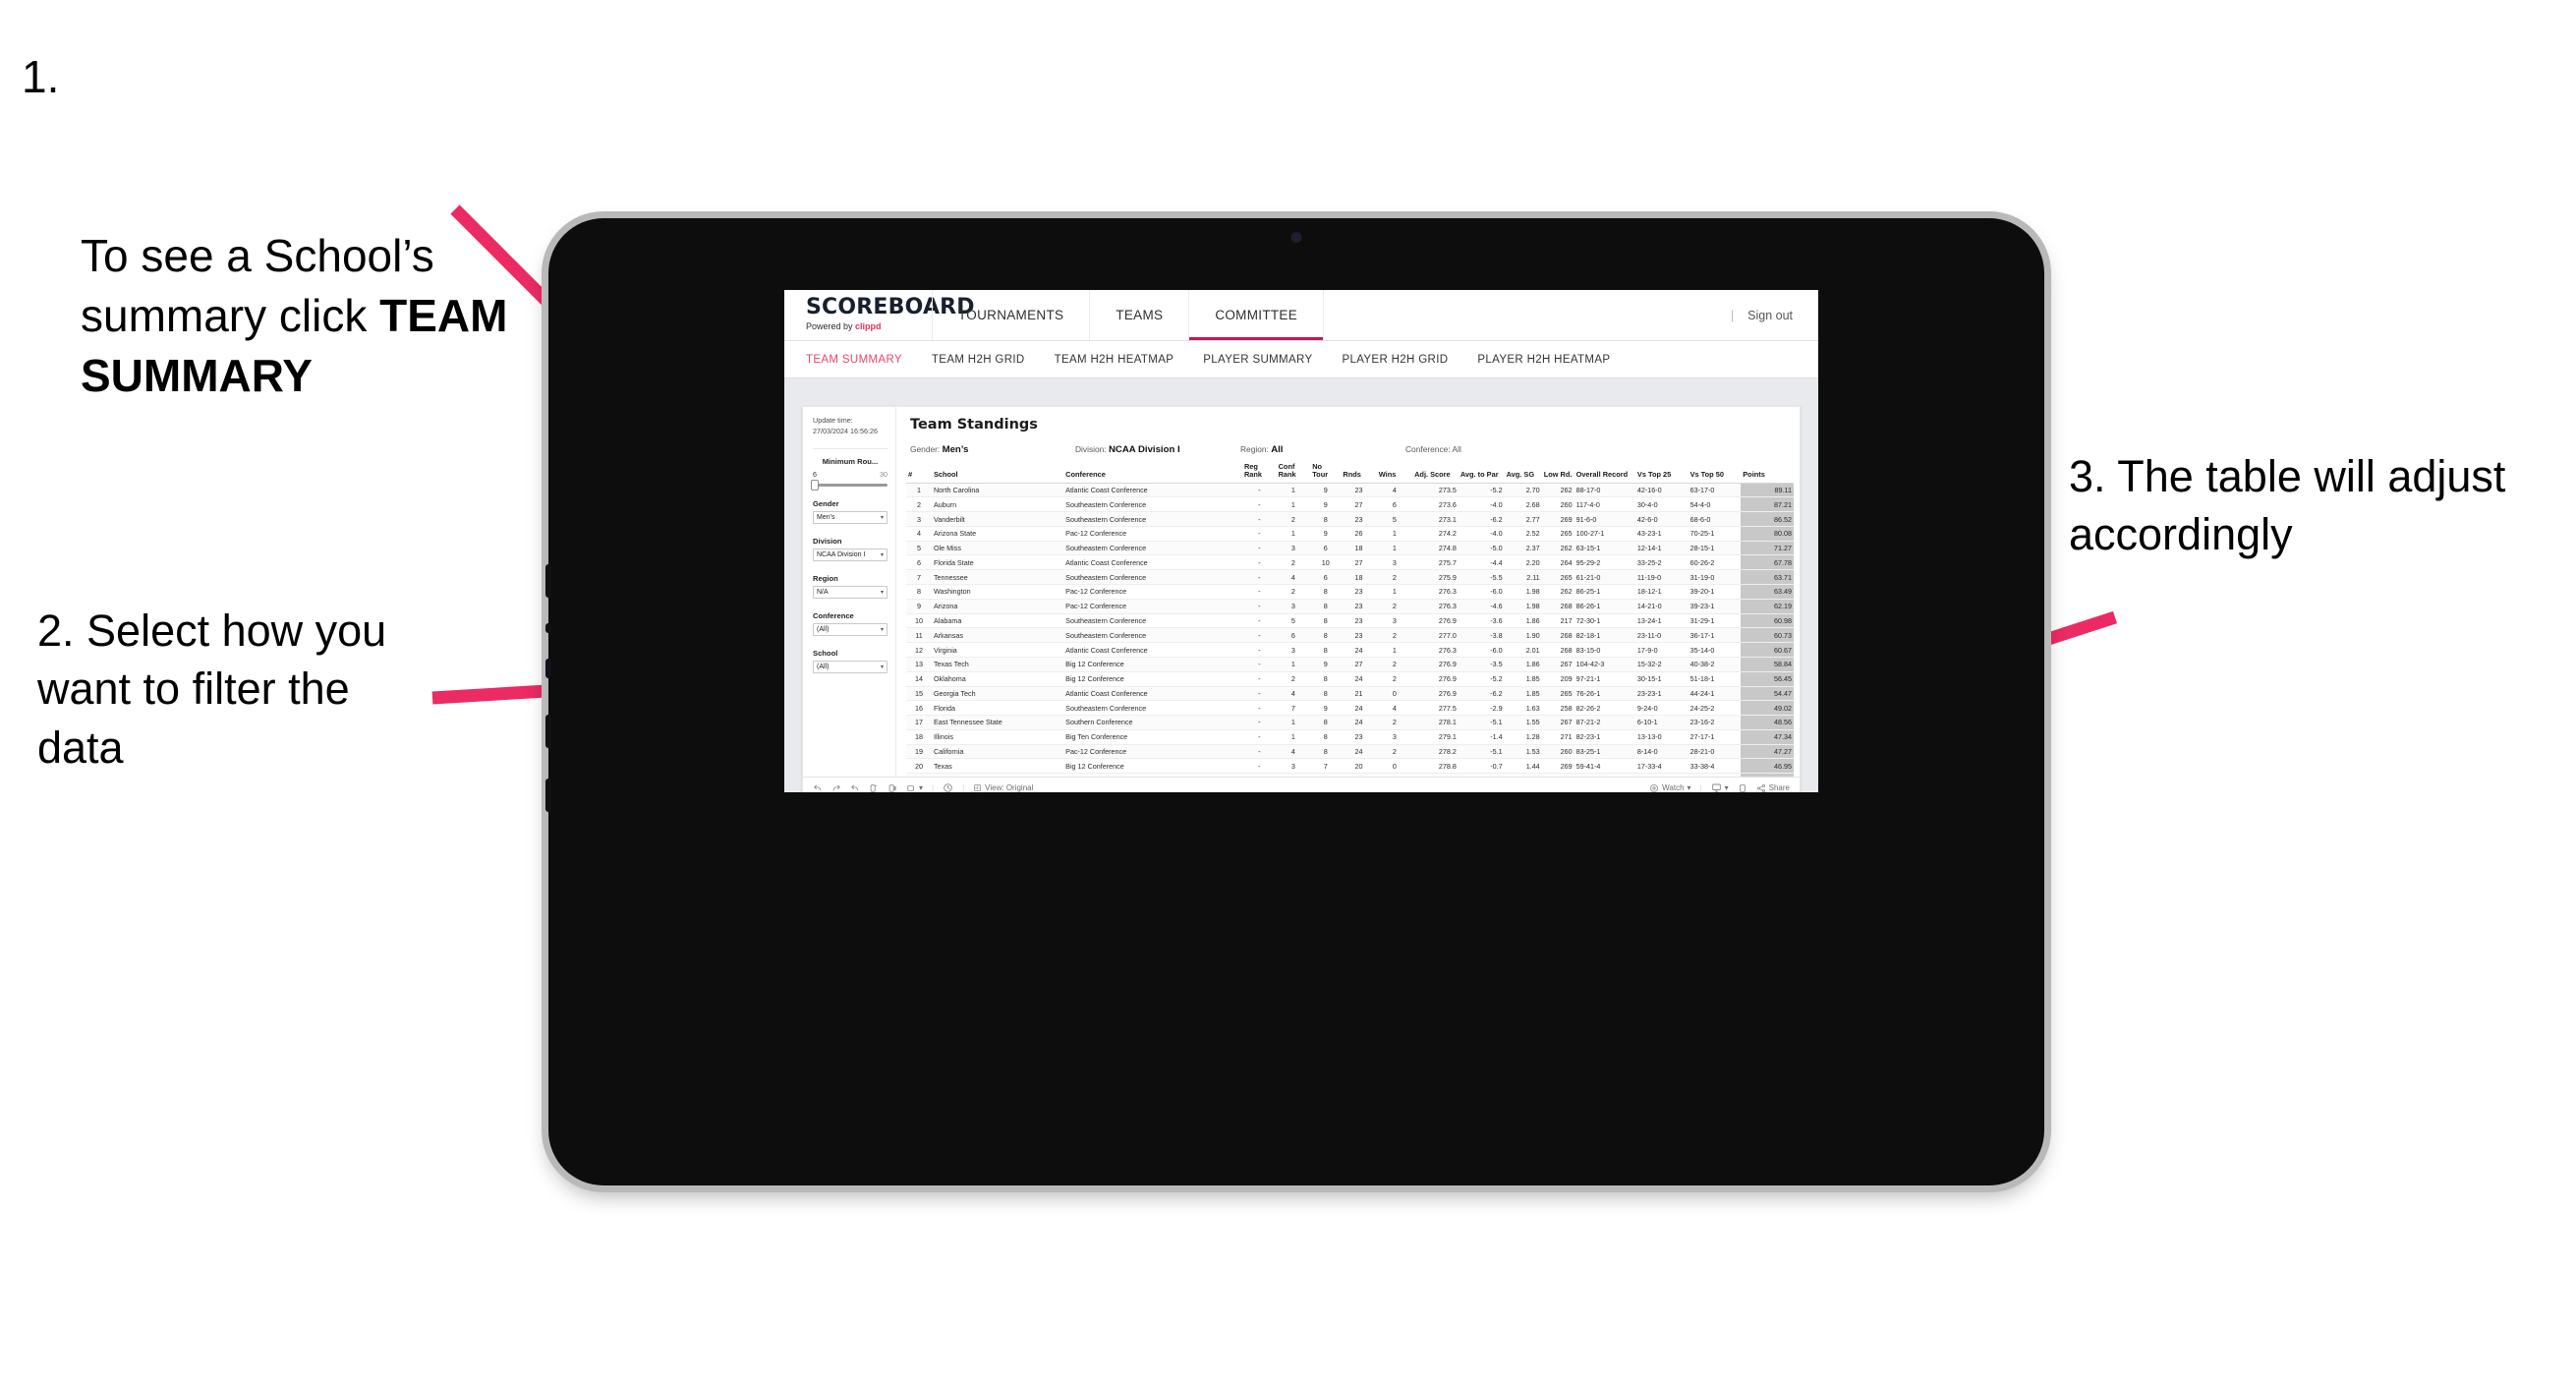 The image size is (2576, 1386). What do you see at coordinates (998, 504) in the screenshot?
I see `col-school-cell: Auburn` at bounding box center [998, 504].